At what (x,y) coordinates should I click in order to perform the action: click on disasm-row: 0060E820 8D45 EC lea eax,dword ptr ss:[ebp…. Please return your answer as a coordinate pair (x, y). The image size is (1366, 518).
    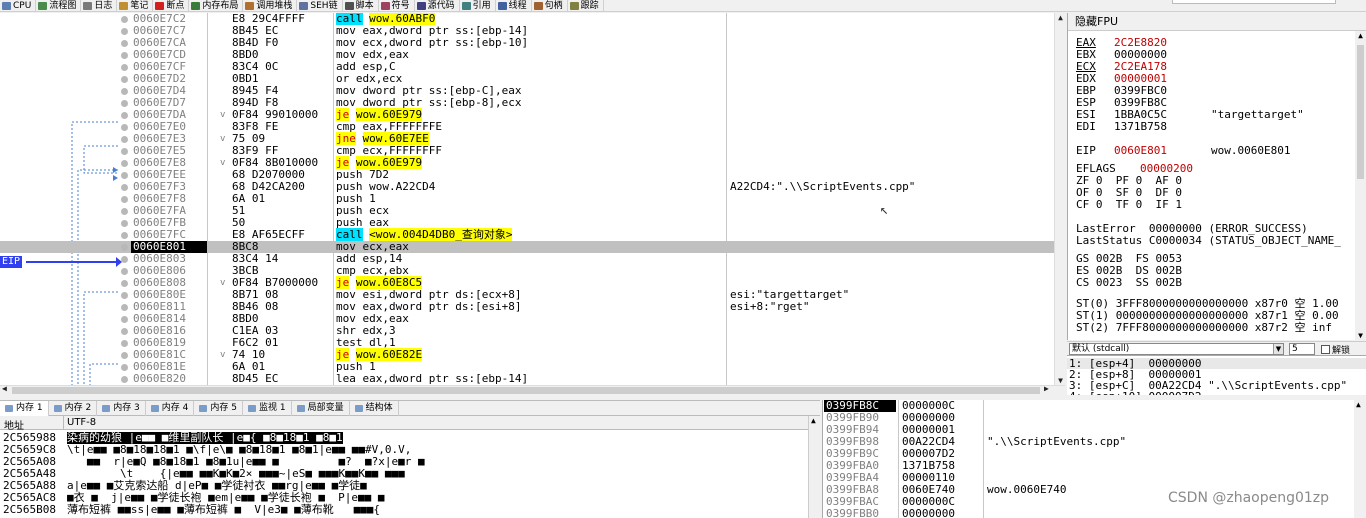
    Looking at the image, I should click on (527, 379).